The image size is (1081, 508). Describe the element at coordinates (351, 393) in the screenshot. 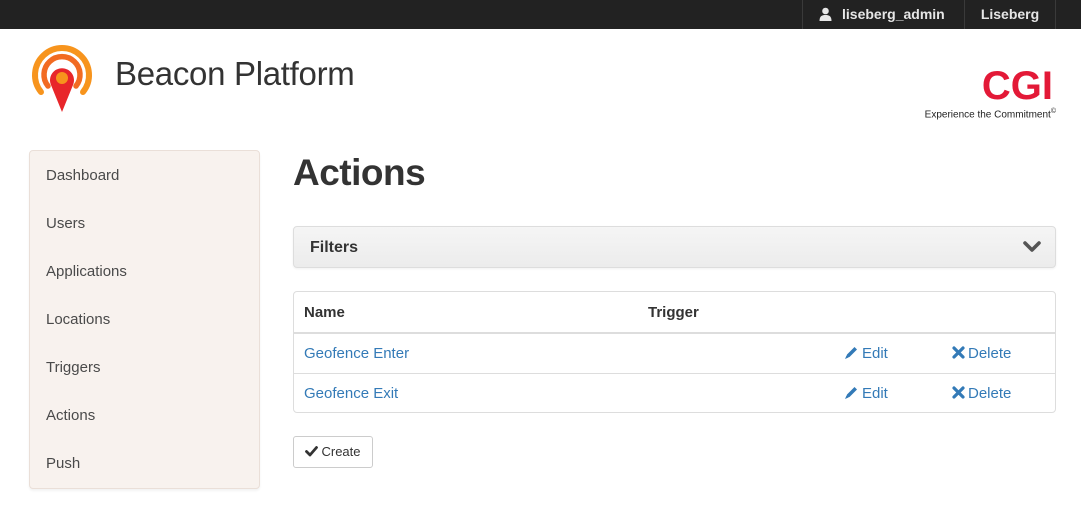

I see `action-name-link: Geofence Exit` at that location.